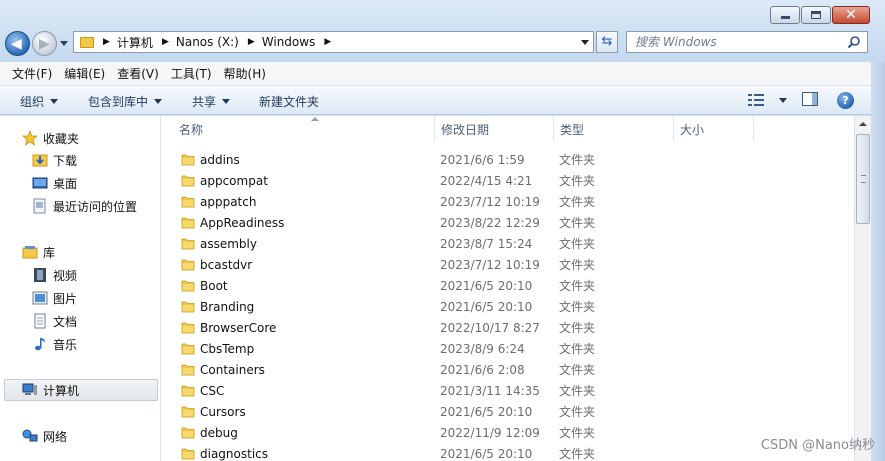 The width and height of the screenshot is (885, 461). I want to click on file-date: 2021/6/6 2:08, so click(482, 369).